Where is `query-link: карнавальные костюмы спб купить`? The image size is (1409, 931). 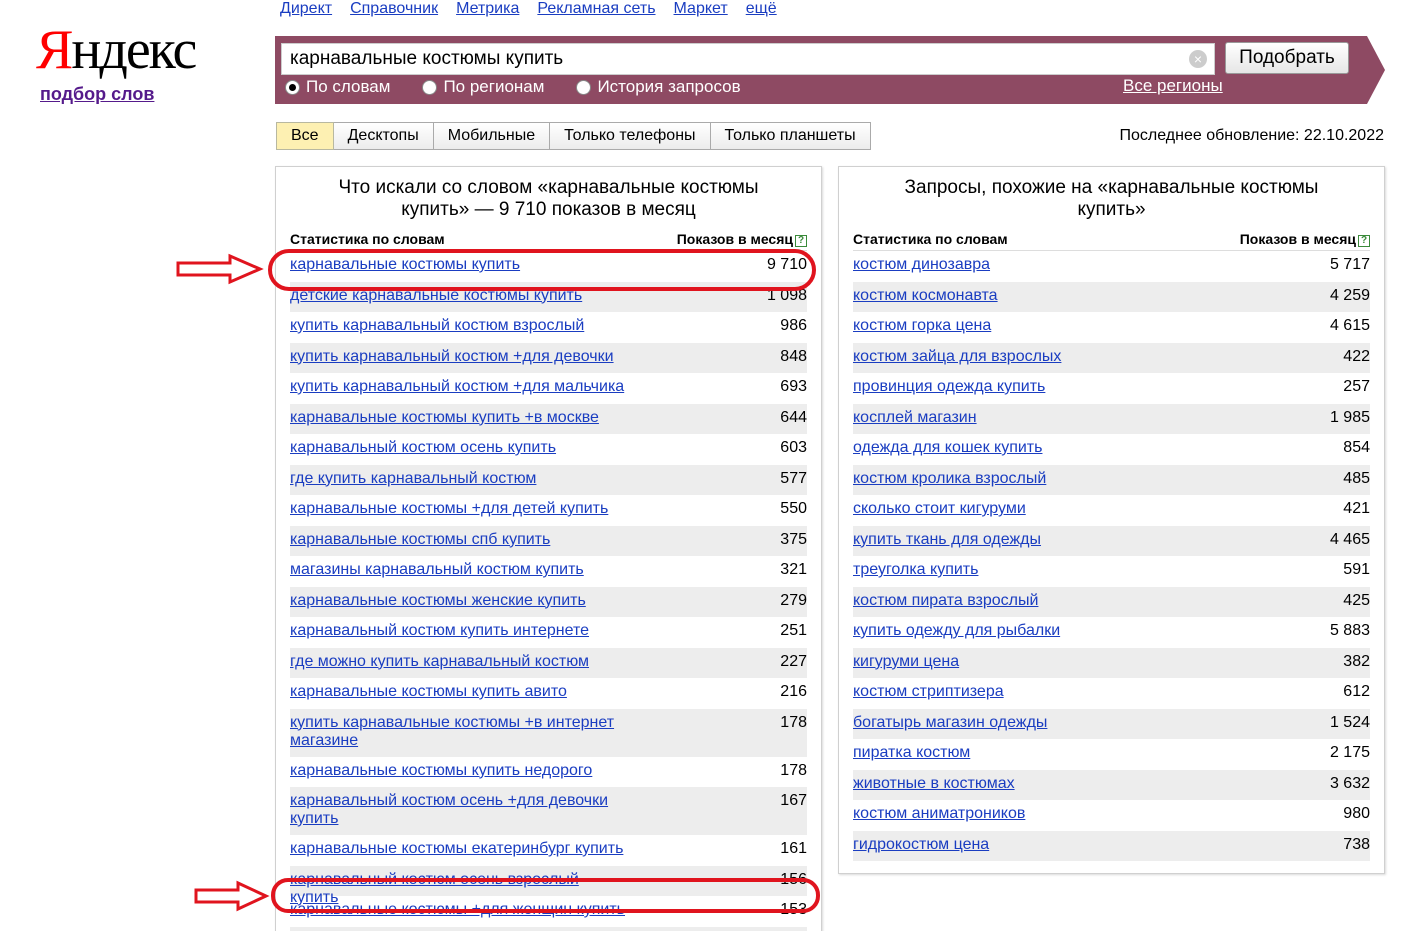
query-link: карнавальные костюмы спб купить is located at coordinates (420, 540).